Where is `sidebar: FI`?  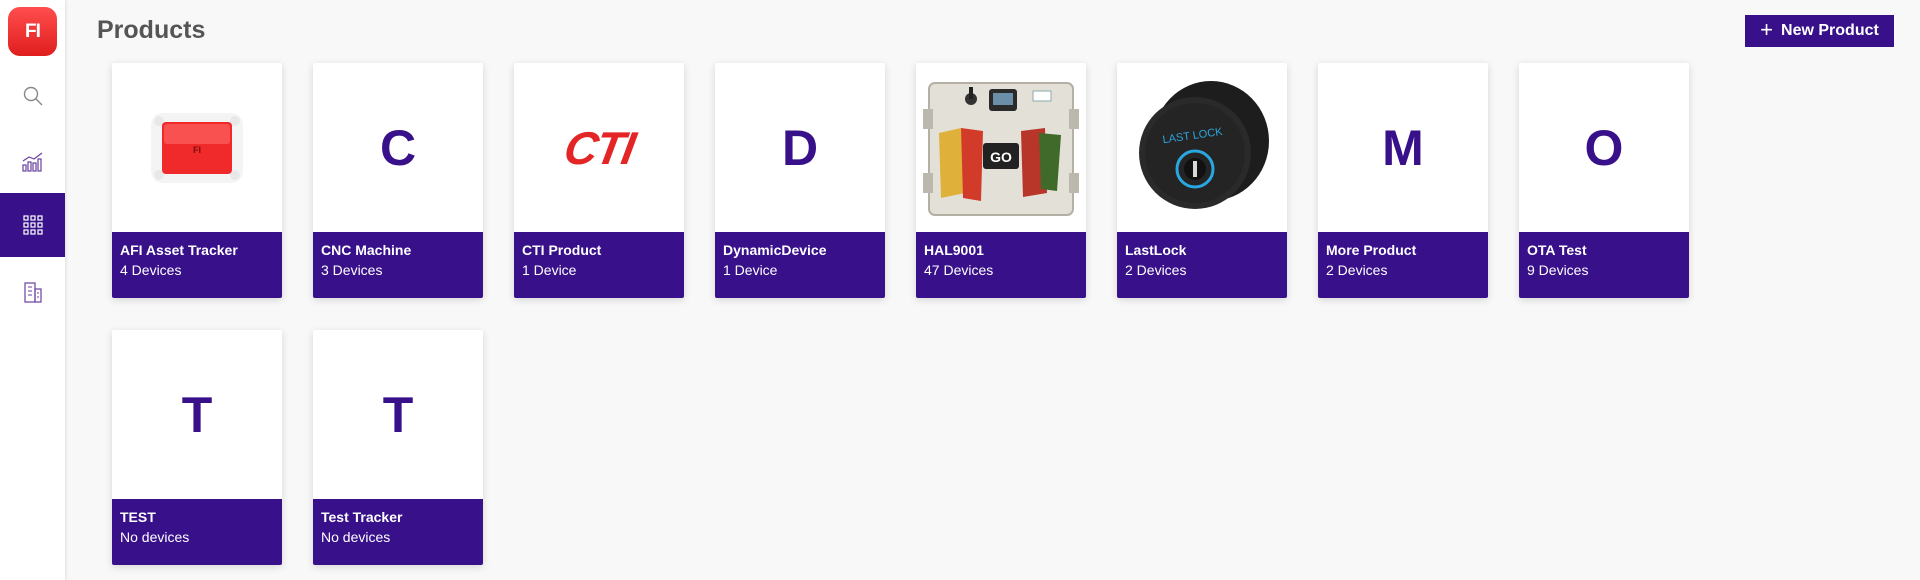 sidebar: FI is located at coordinates (32, 290).